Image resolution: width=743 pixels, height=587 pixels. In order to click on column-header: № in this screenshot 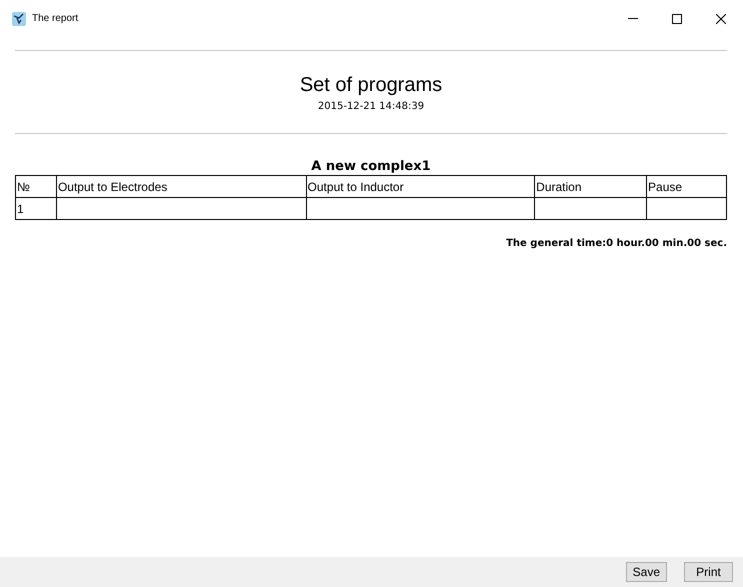, I will do `click(36, 187)`.